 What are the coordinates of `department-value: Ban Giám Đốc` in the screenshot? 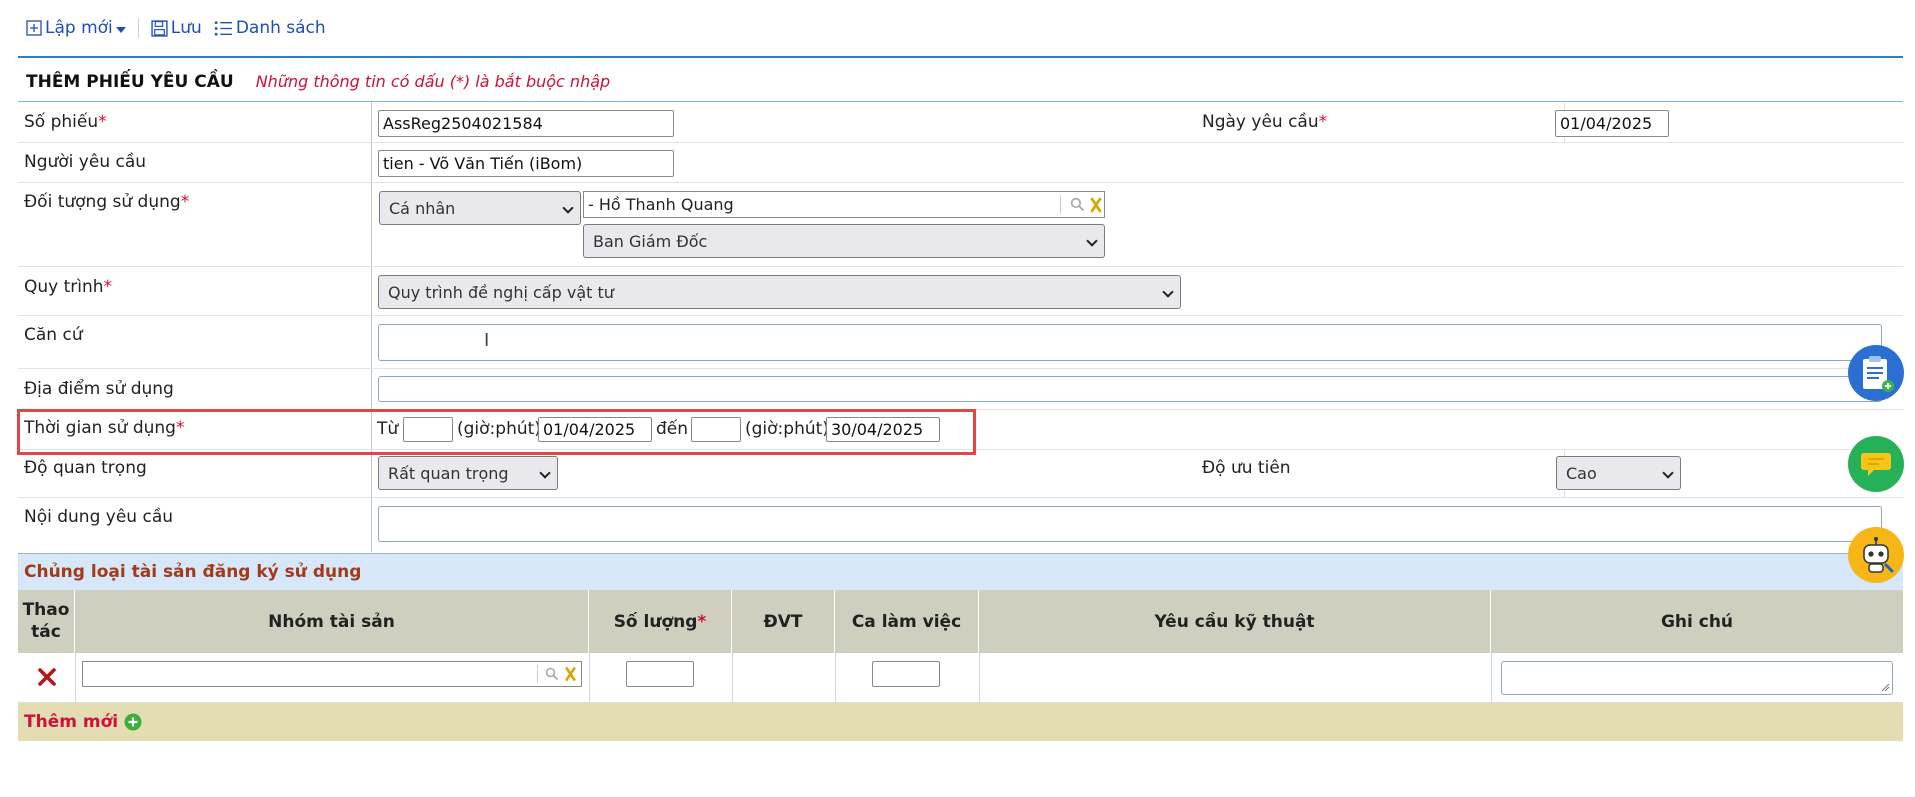 It's located at (650, 241).